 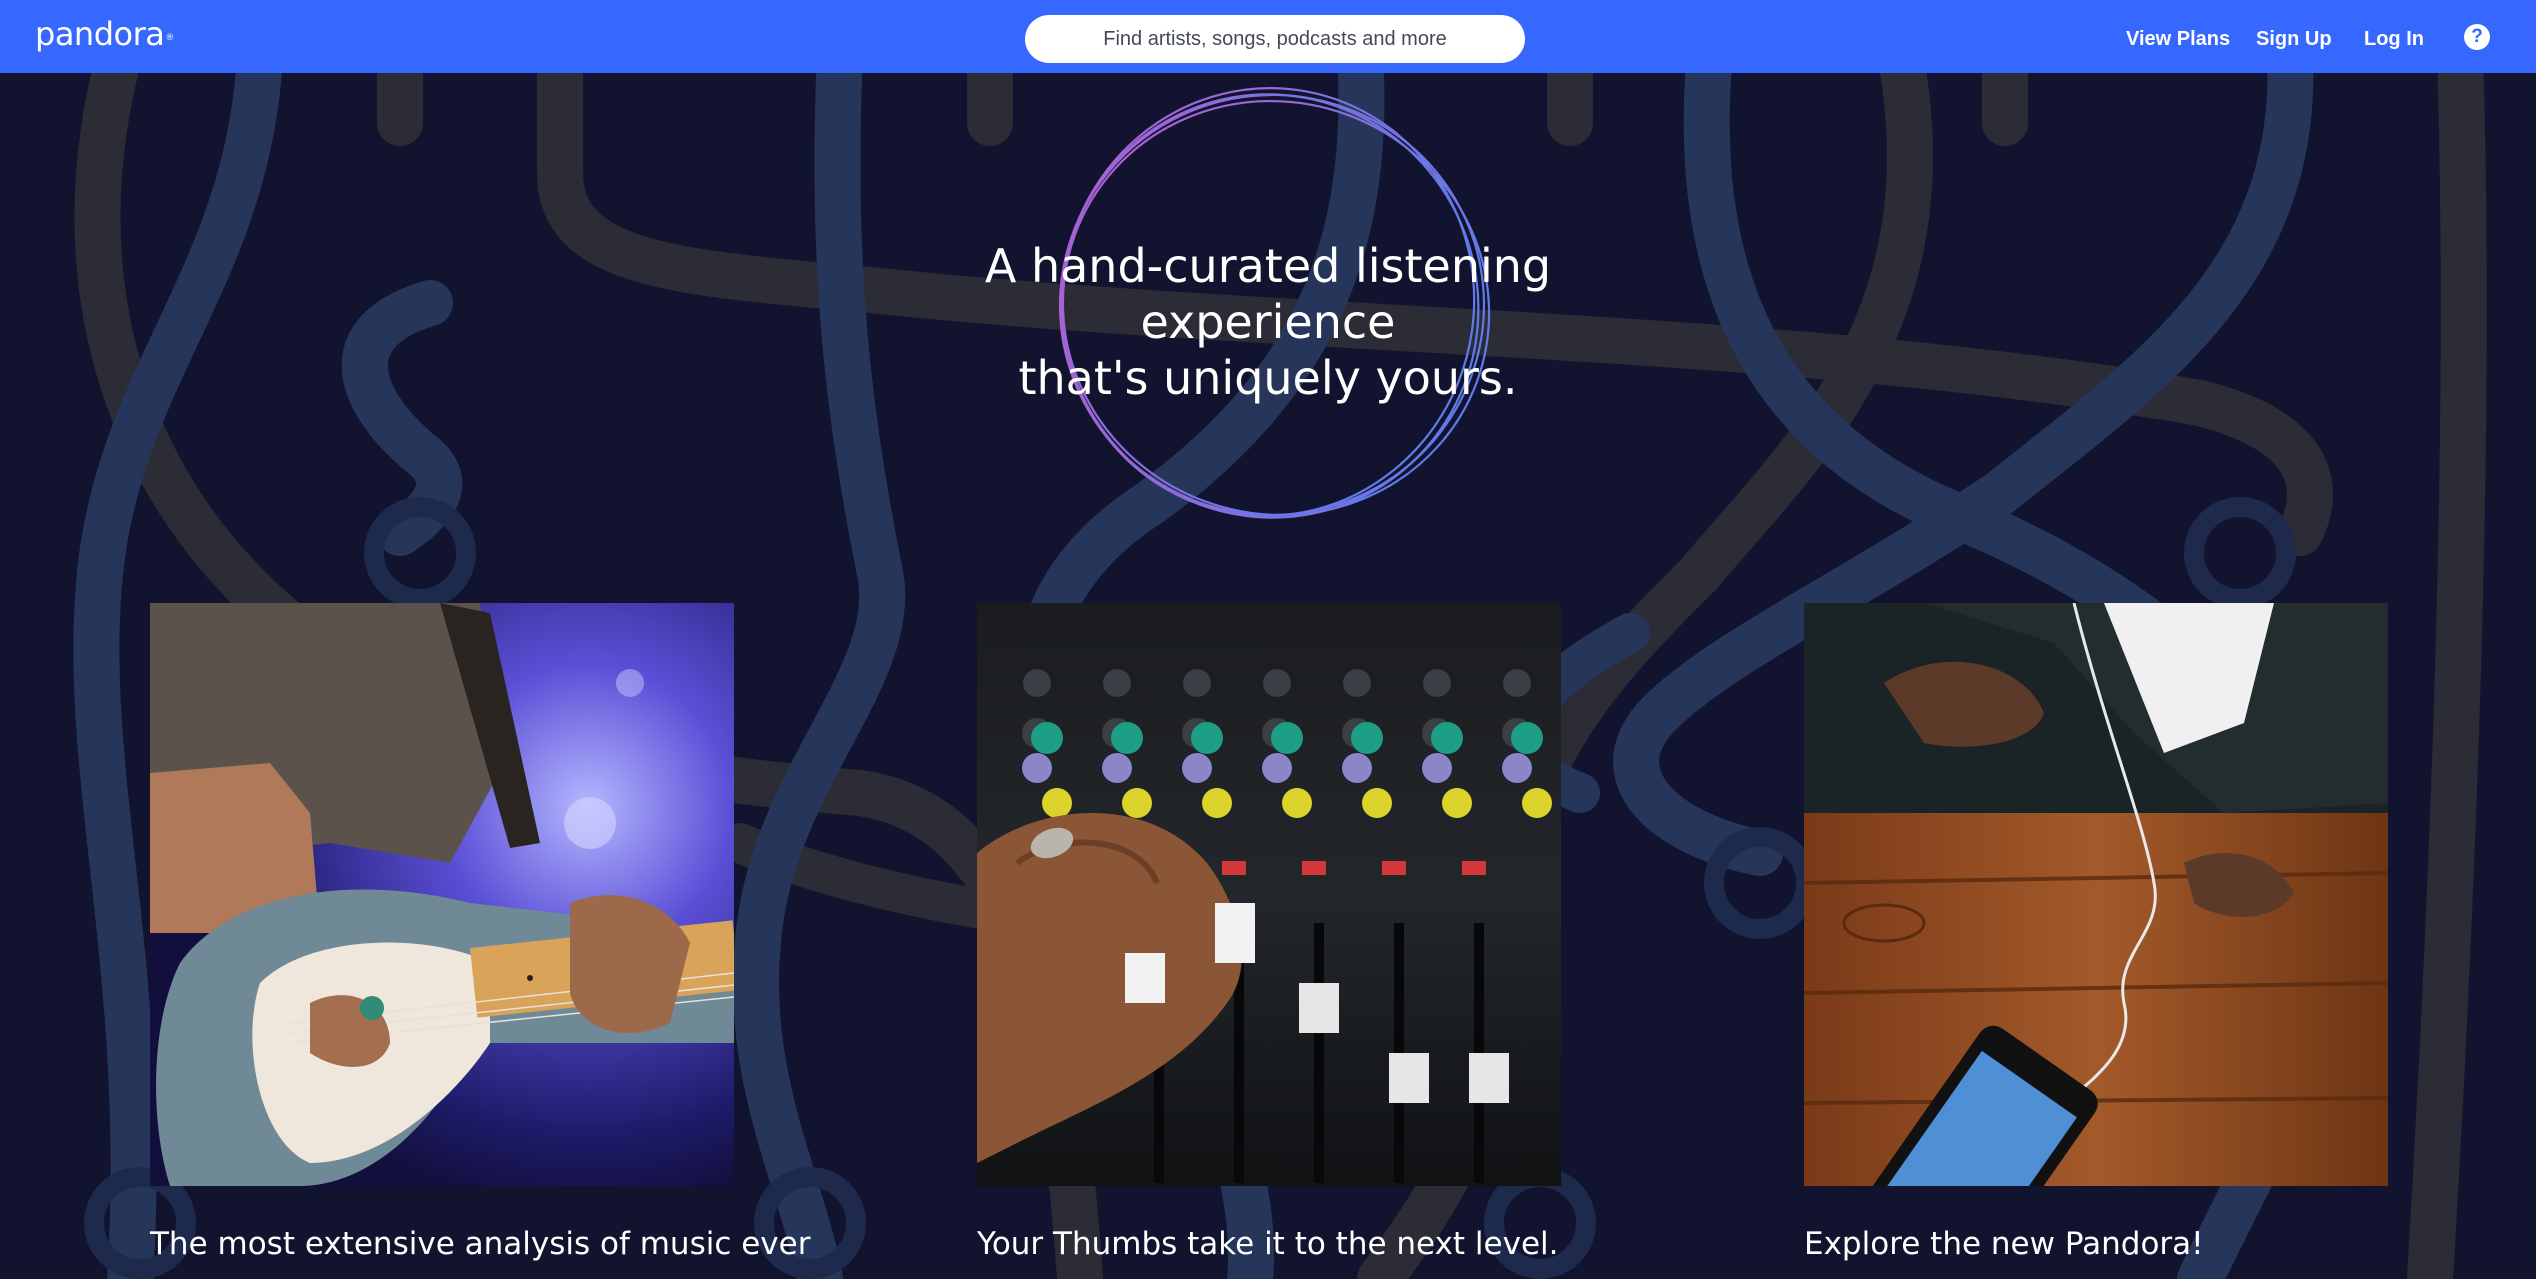 I want to click on pandora-logo: pandora®, so click(x=104, y=34).